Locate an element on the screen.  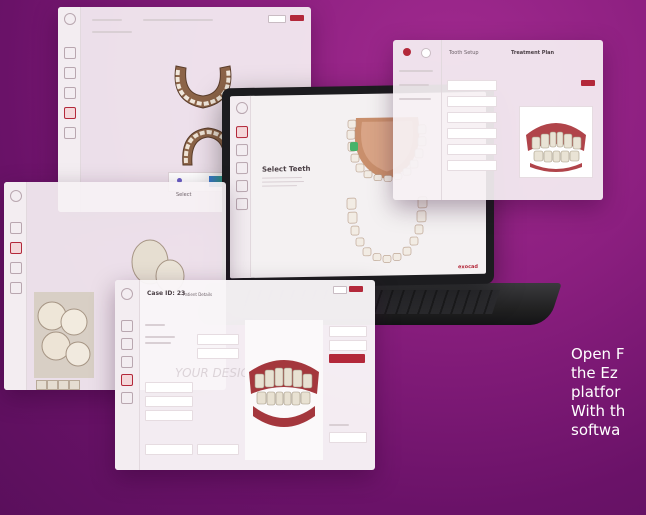
profile-icon is located at coordinates (407, 52).